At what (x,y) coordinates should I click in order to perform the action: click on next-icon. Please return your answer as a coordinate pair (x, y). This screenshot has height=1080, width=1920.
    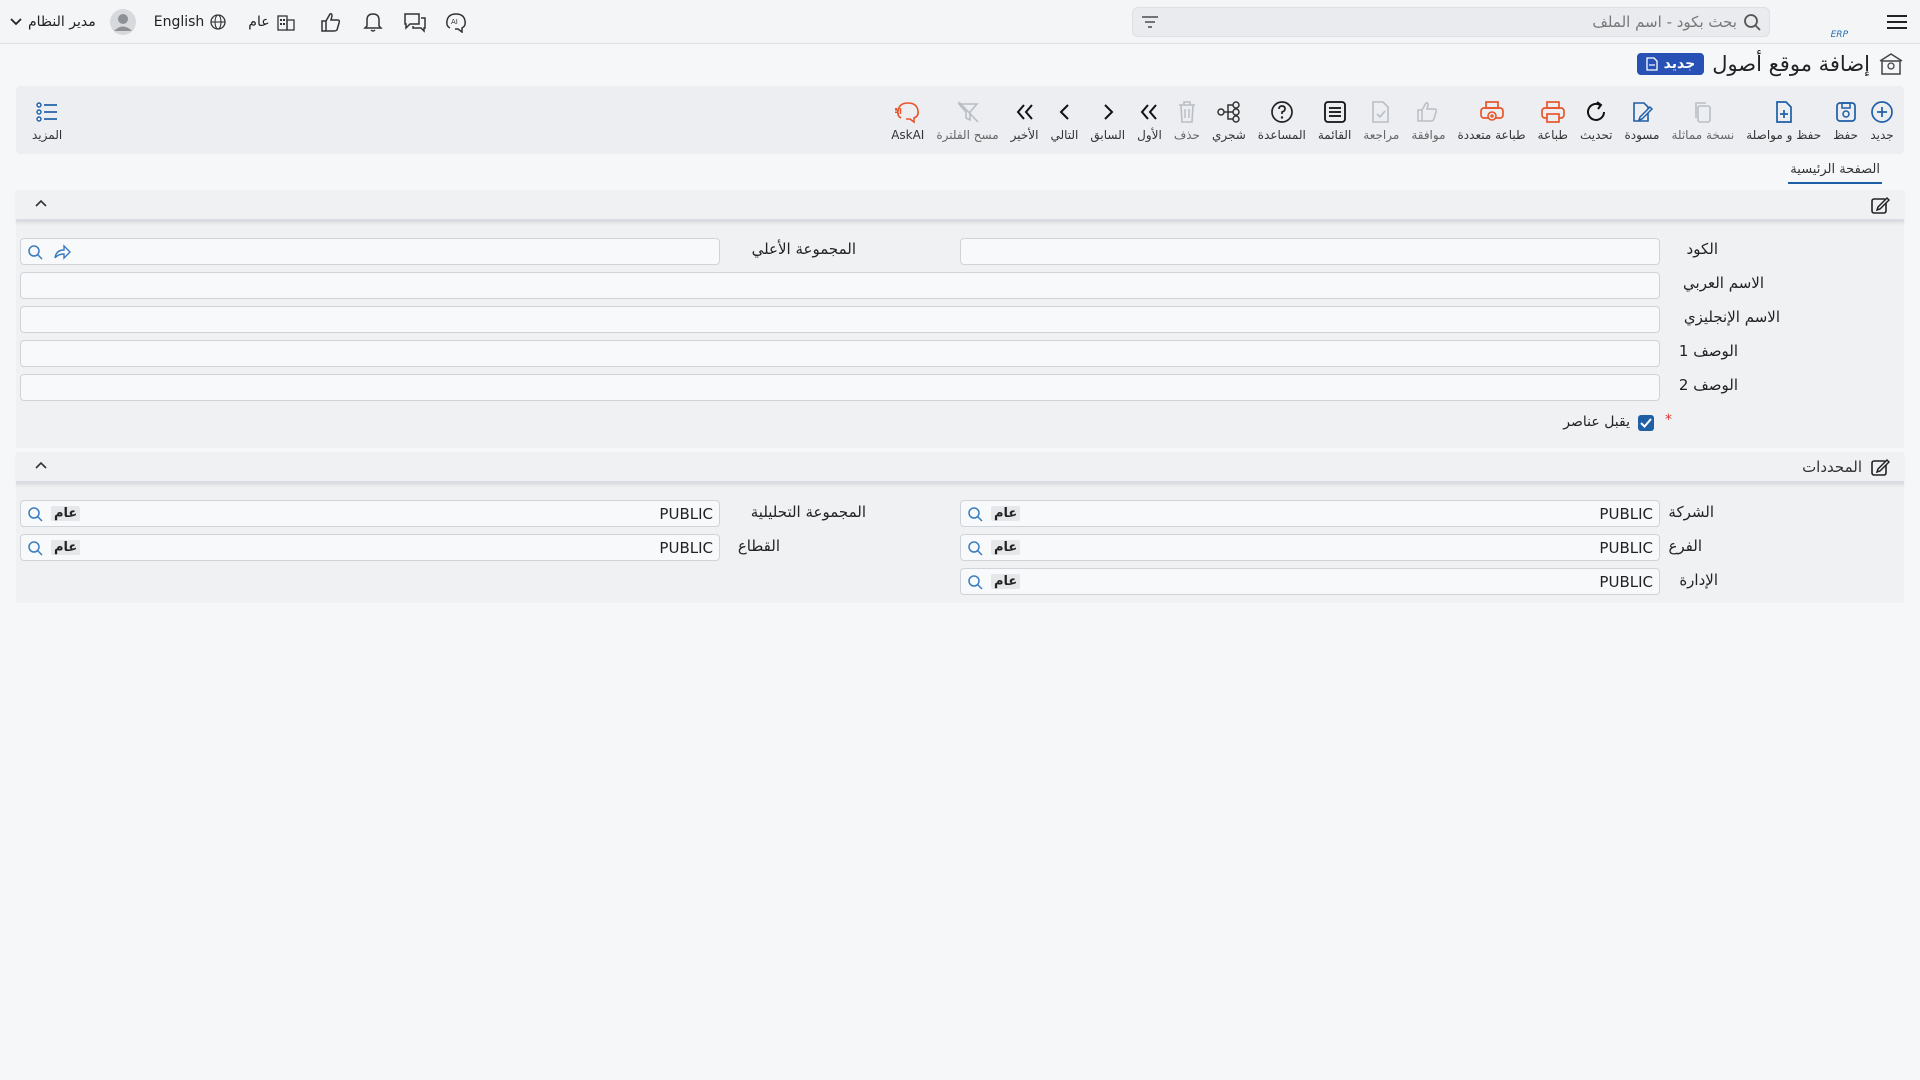
    Looking at the image, I should click on (1064, 112).